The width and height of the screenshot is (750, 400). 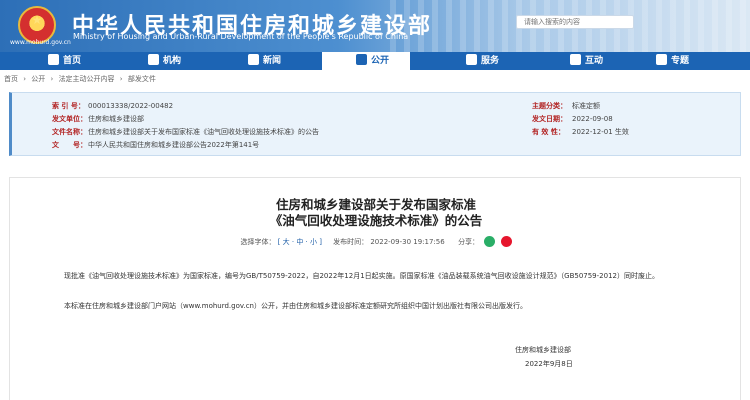 What do you see at coordinates (578, 22) in the screenshot?
I see `search-input` at bounding box center [578, 22].